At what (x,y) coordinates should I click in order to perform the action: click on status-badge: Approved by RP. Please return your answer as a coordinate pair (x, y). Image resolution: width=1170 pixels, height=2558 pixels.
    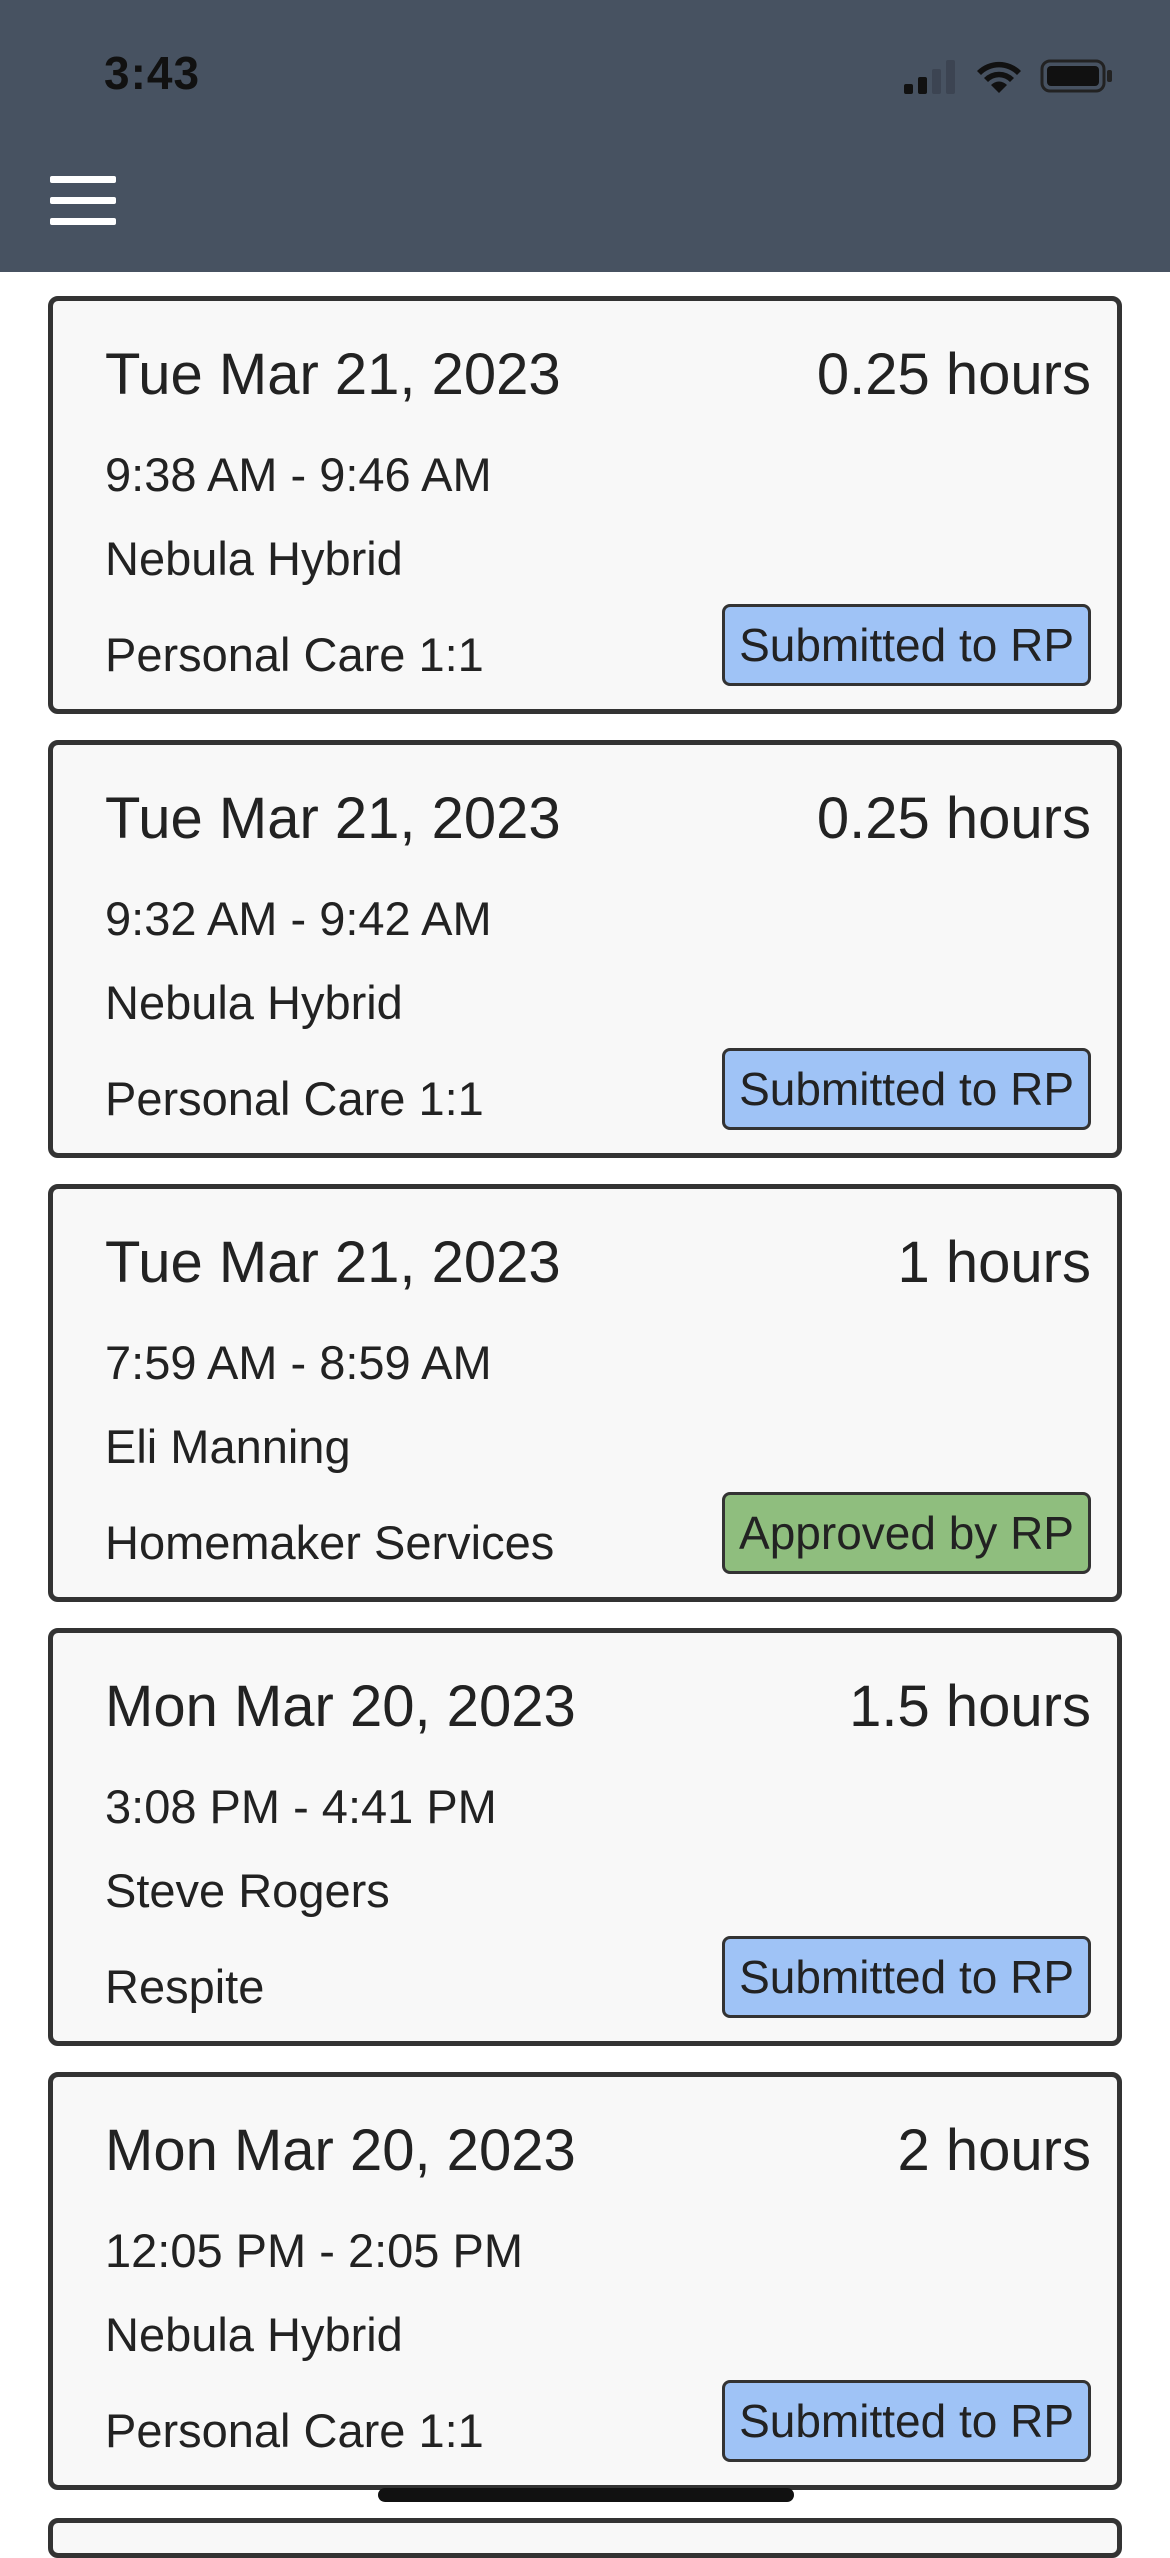
    Looking at the image, I should click on (906, 1533).